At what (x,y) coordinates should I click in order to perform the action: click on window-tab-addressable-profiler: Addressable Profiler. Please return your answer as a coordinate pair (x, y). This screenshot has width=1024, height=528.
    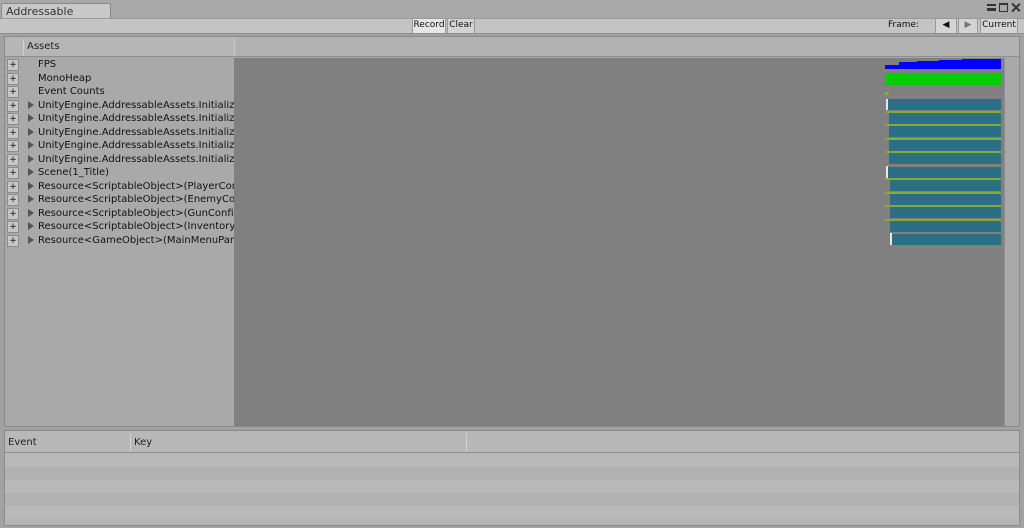
    Looking at the image, I should click on (56, 17).